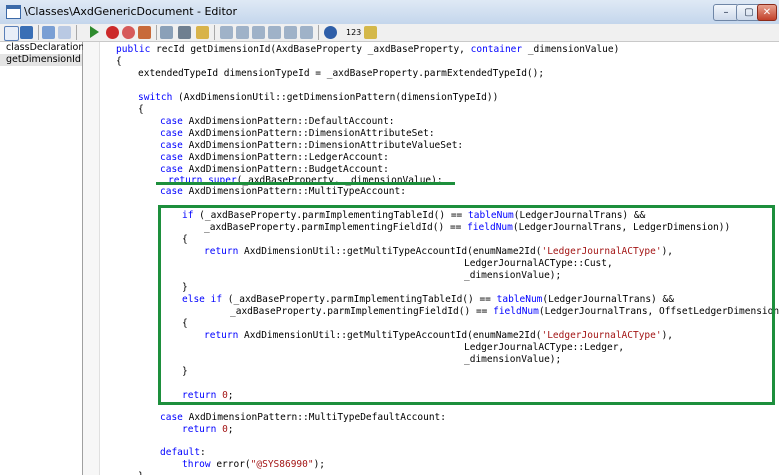 The height and width of the screenshot is (475, 779). Describe the element at coordinates (230, 464) in the screenshot. I see `code-token: error(` at that location.